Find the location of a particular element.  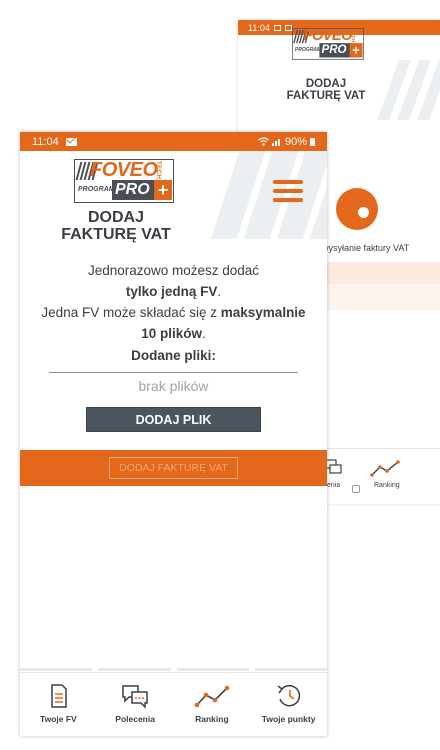

trend-line-icon is located at coordinates (212, 696).